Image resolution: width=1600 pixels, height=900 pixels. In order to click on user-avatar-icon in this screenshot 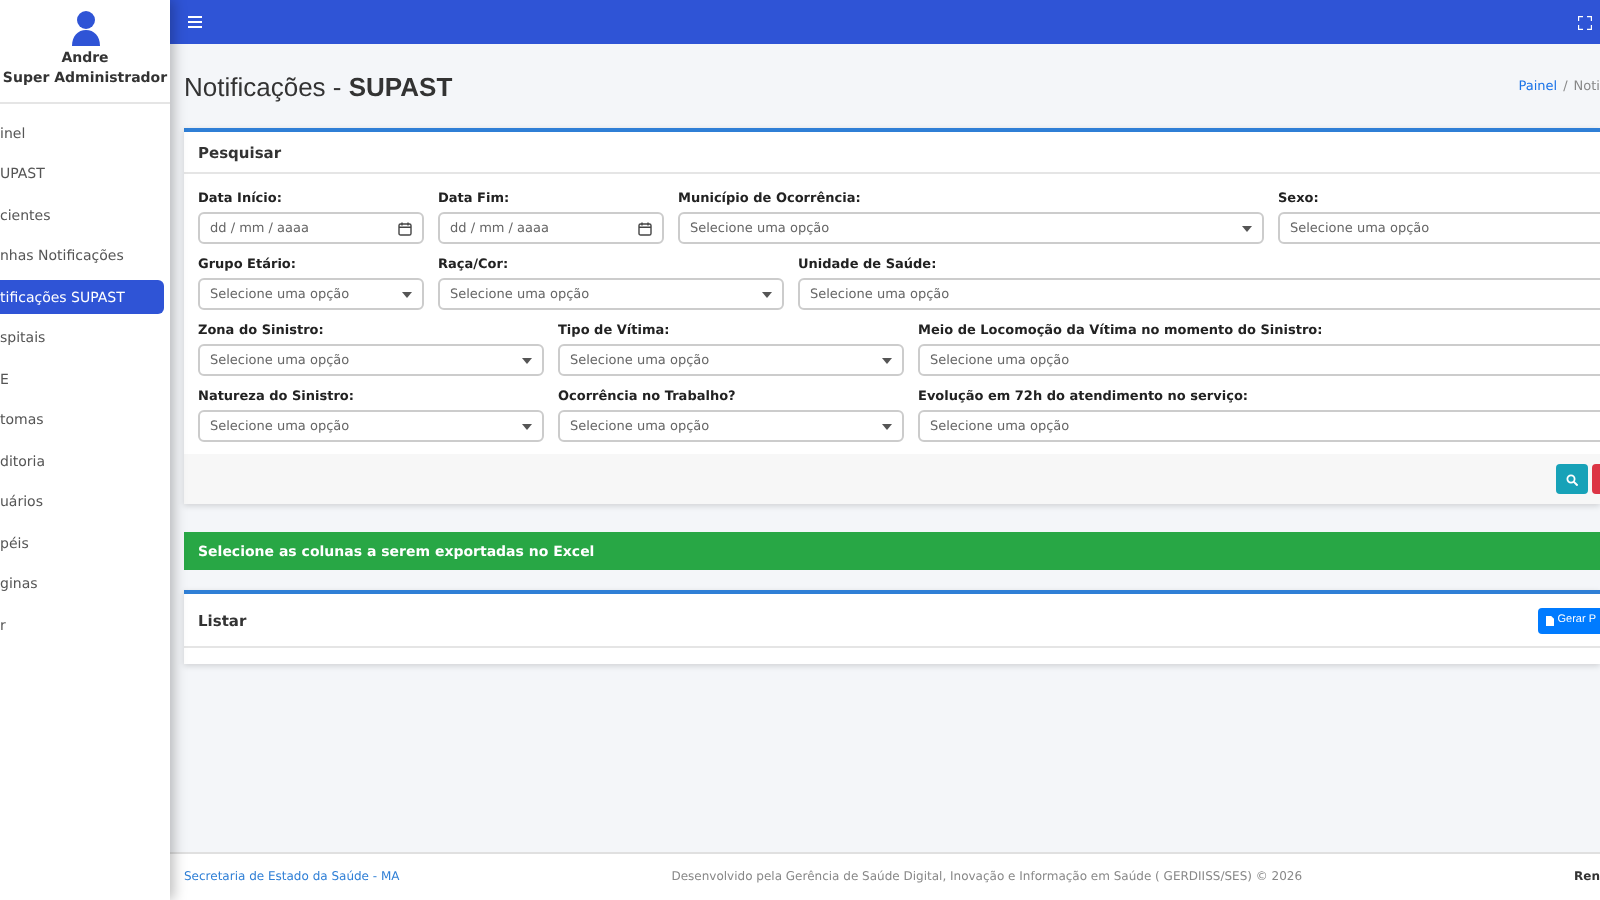, I will do `click(85, 28)`.